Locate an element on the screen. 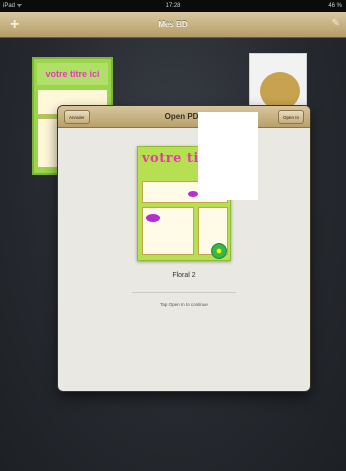  hint-text: Tap Open In to continue is located at coordinates (184, 304).